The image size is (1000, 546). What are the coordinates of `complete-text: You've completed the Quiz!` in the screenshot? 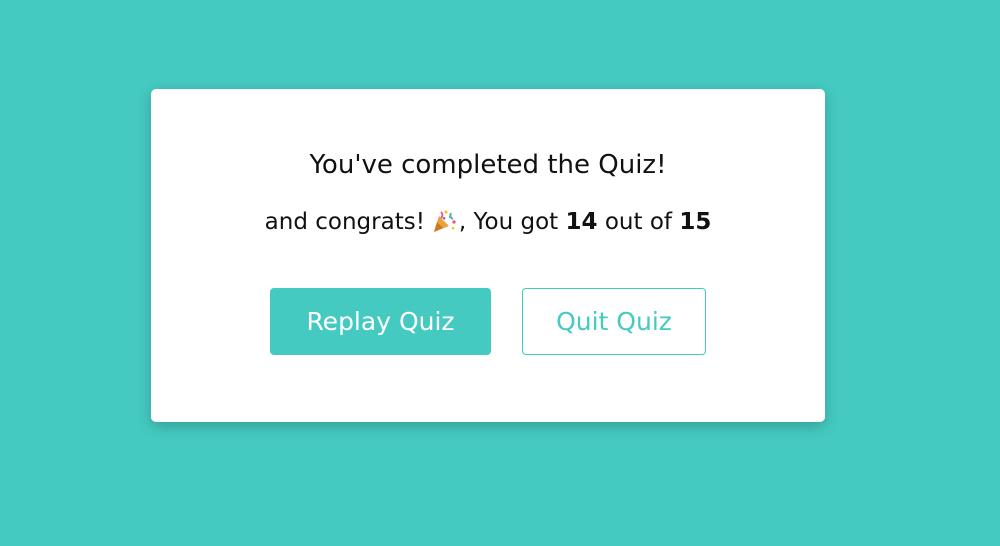 It's located at (488, 165).